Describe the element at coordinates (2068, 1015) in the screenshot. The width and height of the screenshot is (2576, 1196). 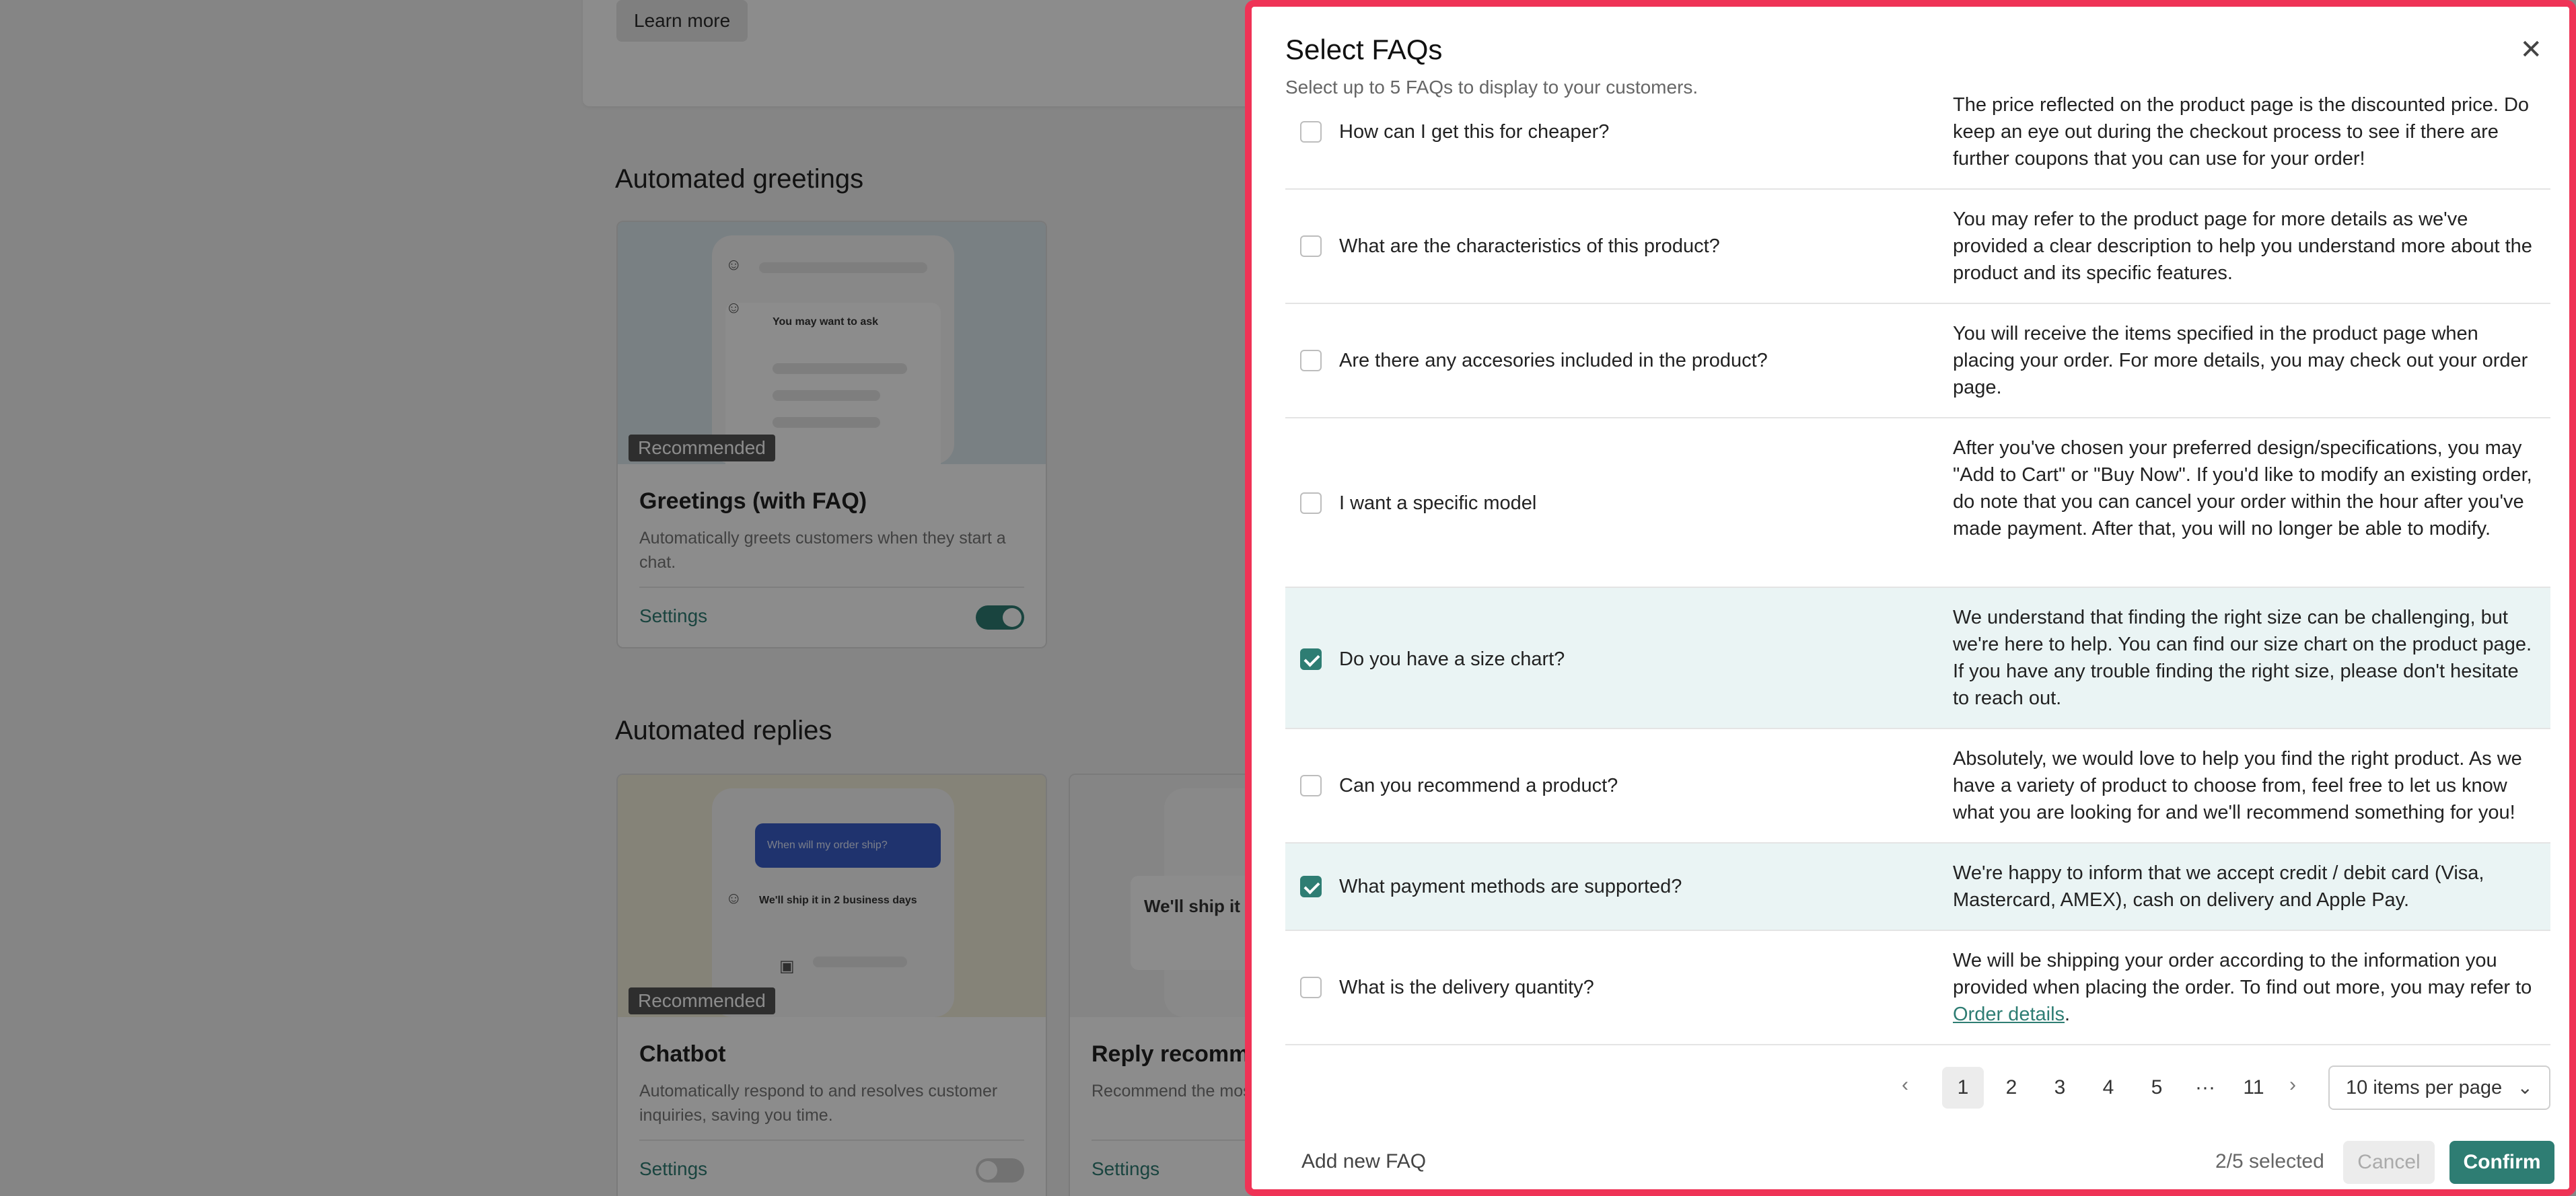
I see `faq-answer-end: .` at that location.